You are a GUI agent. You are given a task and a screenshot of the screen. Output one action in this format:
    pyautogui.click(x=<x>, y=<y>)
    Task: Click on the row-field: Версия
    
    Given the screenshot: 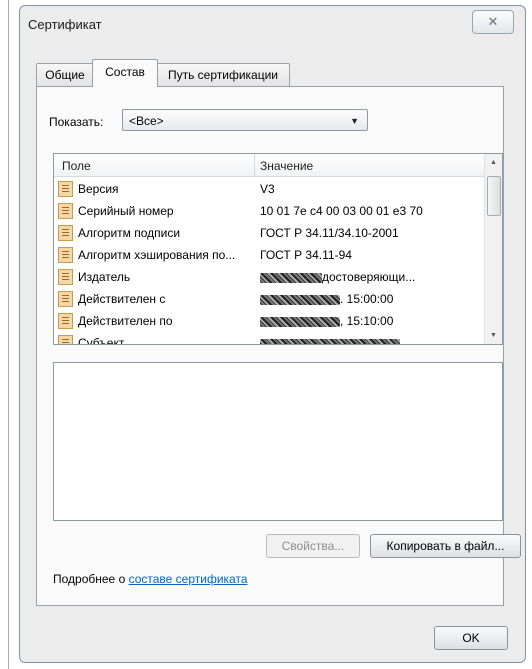 What is the action you would take?
    pyautogui.click(x=98, y=189)
    